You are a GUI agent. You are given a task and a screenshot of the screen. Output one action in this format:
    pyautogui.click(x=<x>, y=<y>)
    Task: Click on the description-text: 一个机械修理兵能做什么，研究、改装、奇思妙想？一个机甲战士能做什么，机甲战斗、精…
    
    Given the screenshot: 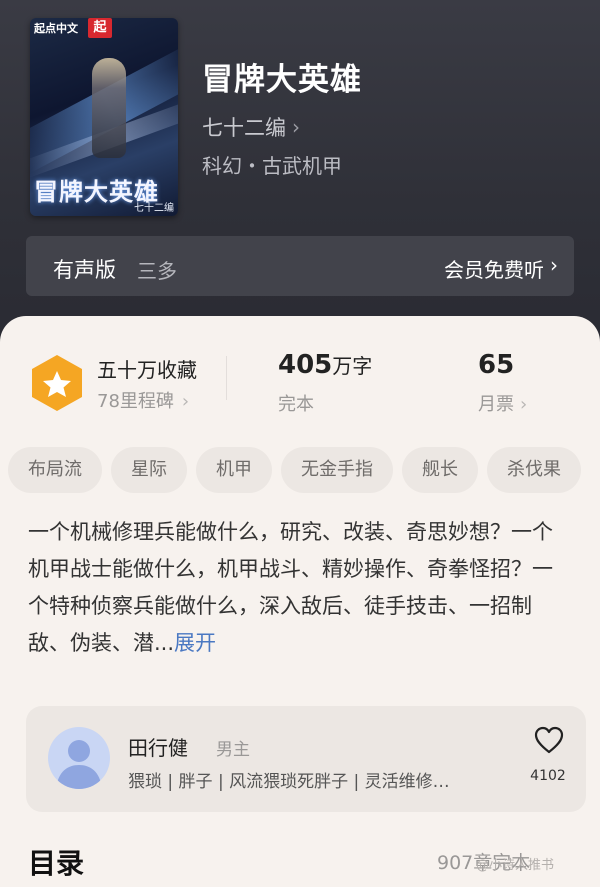 What is the action you would take?
    pyautogui.click(x=290, y=587)
    